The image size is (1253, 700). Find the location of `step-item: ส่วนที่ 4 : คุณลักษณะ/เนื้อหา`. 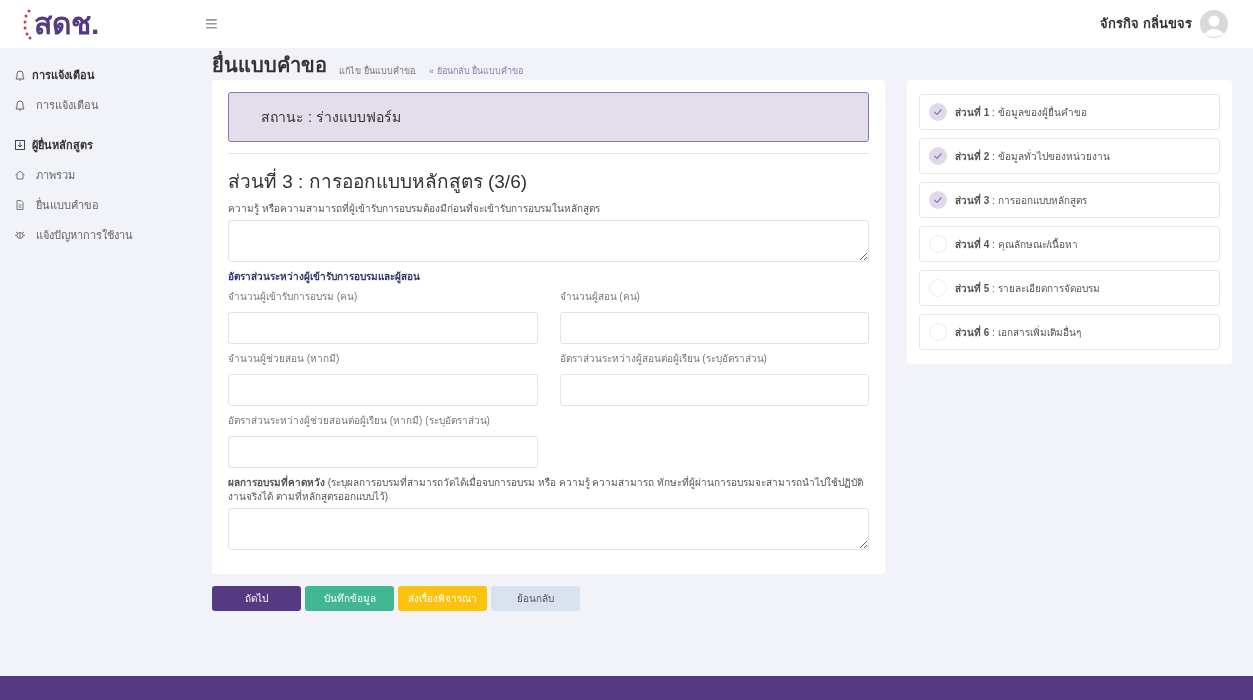

step-item: ส่วนที่ 4 : คุณลักษณะ/เนื้อหา is located at coordinates (1069, 244).